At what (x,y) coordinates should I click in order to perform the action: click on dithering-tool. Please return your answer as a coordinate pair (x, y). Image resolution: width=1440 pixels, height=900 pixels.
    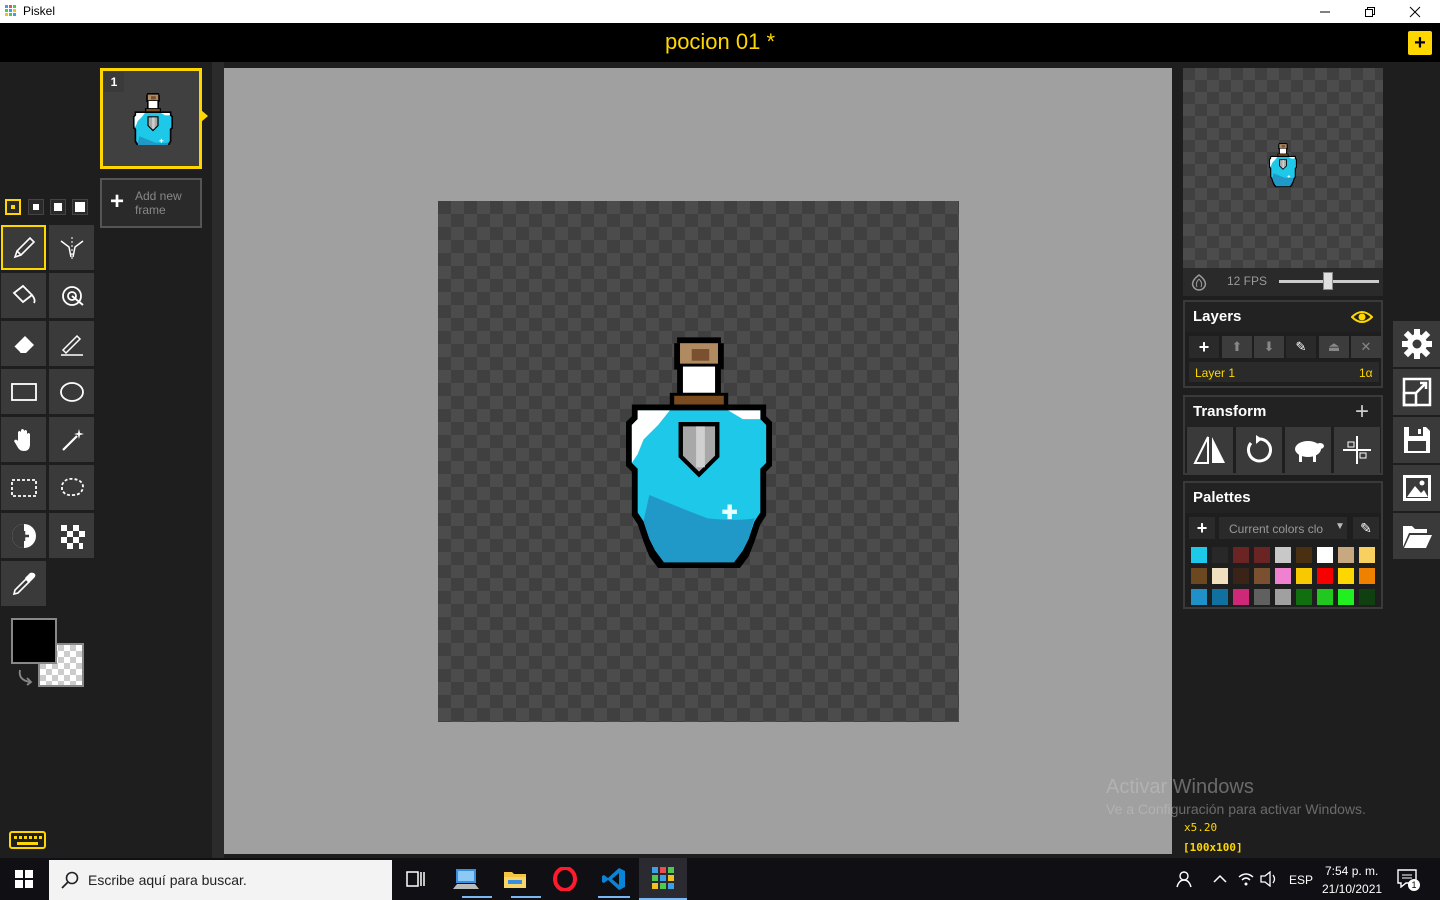
    Looking at the image, I should click on (71, 535).